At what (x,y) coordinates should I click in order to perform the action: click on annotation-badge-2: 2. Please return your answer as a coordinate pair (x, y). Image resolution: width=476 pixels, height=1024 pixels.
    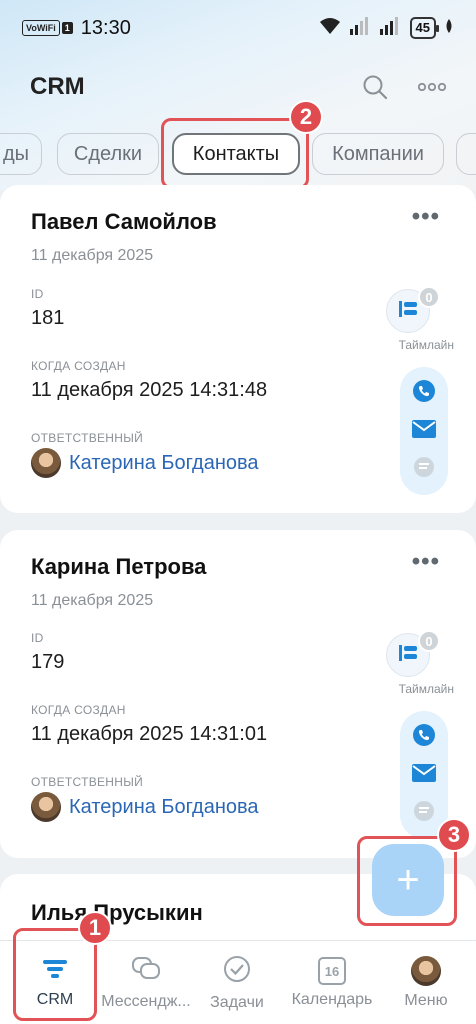
    Looking at the image, I should click on (306, 117).